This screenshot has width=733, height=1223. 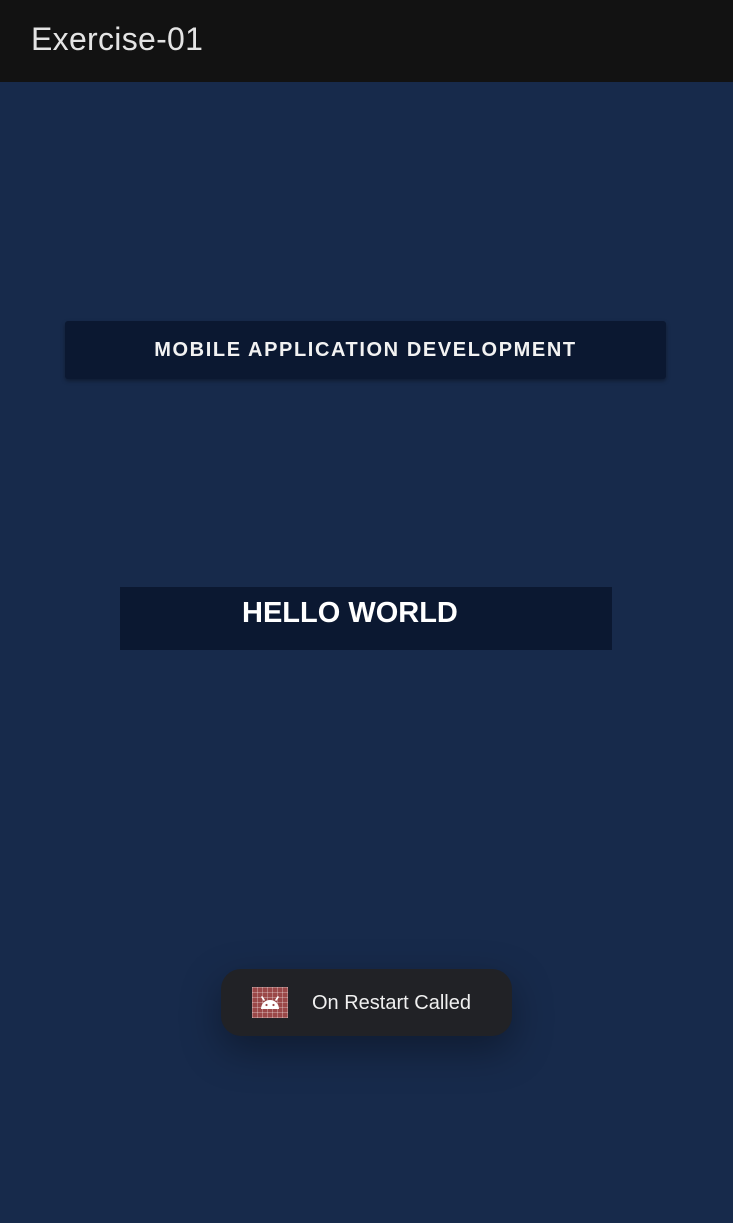 I want to click on android-app-icon, so click(x=270, y=1002).